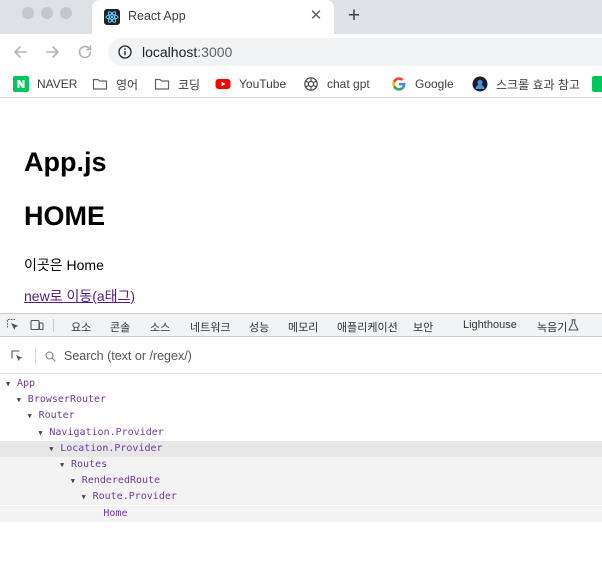  I want to click on component-name: Location.Provider, so click(111, 448).